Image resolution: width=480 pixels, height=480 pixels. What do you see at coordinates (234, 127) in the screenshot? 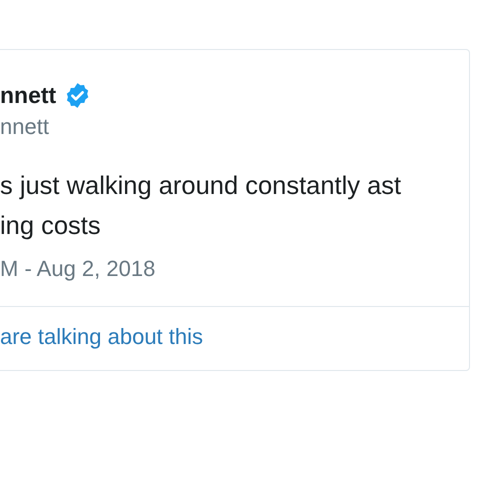
I see `user-handle: nnett` at bounding box center [234, 127].